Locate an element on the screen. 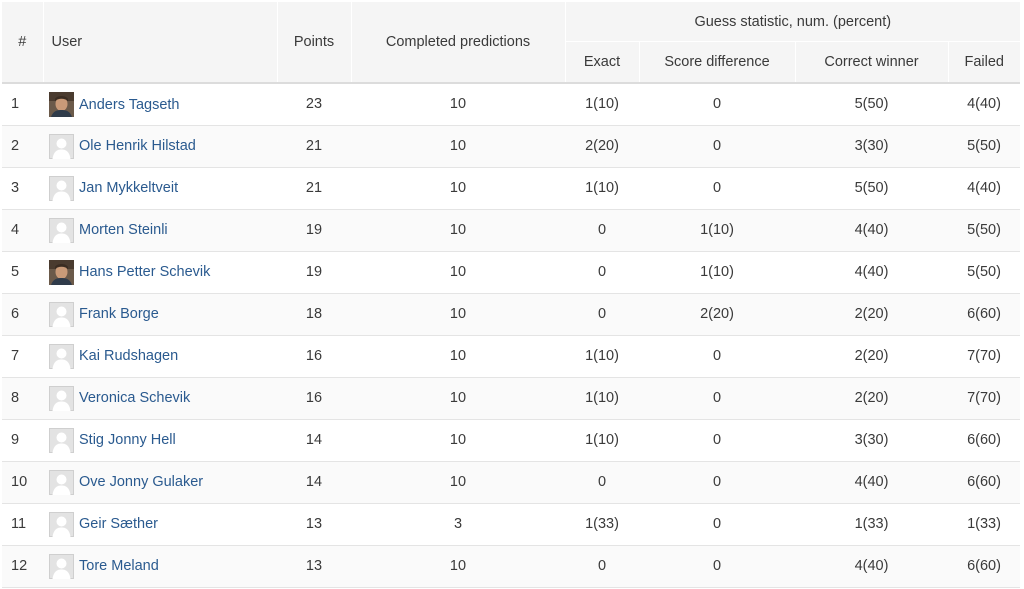  user-profile-link: Anders Tagseth is located at coordinates (114, 104).